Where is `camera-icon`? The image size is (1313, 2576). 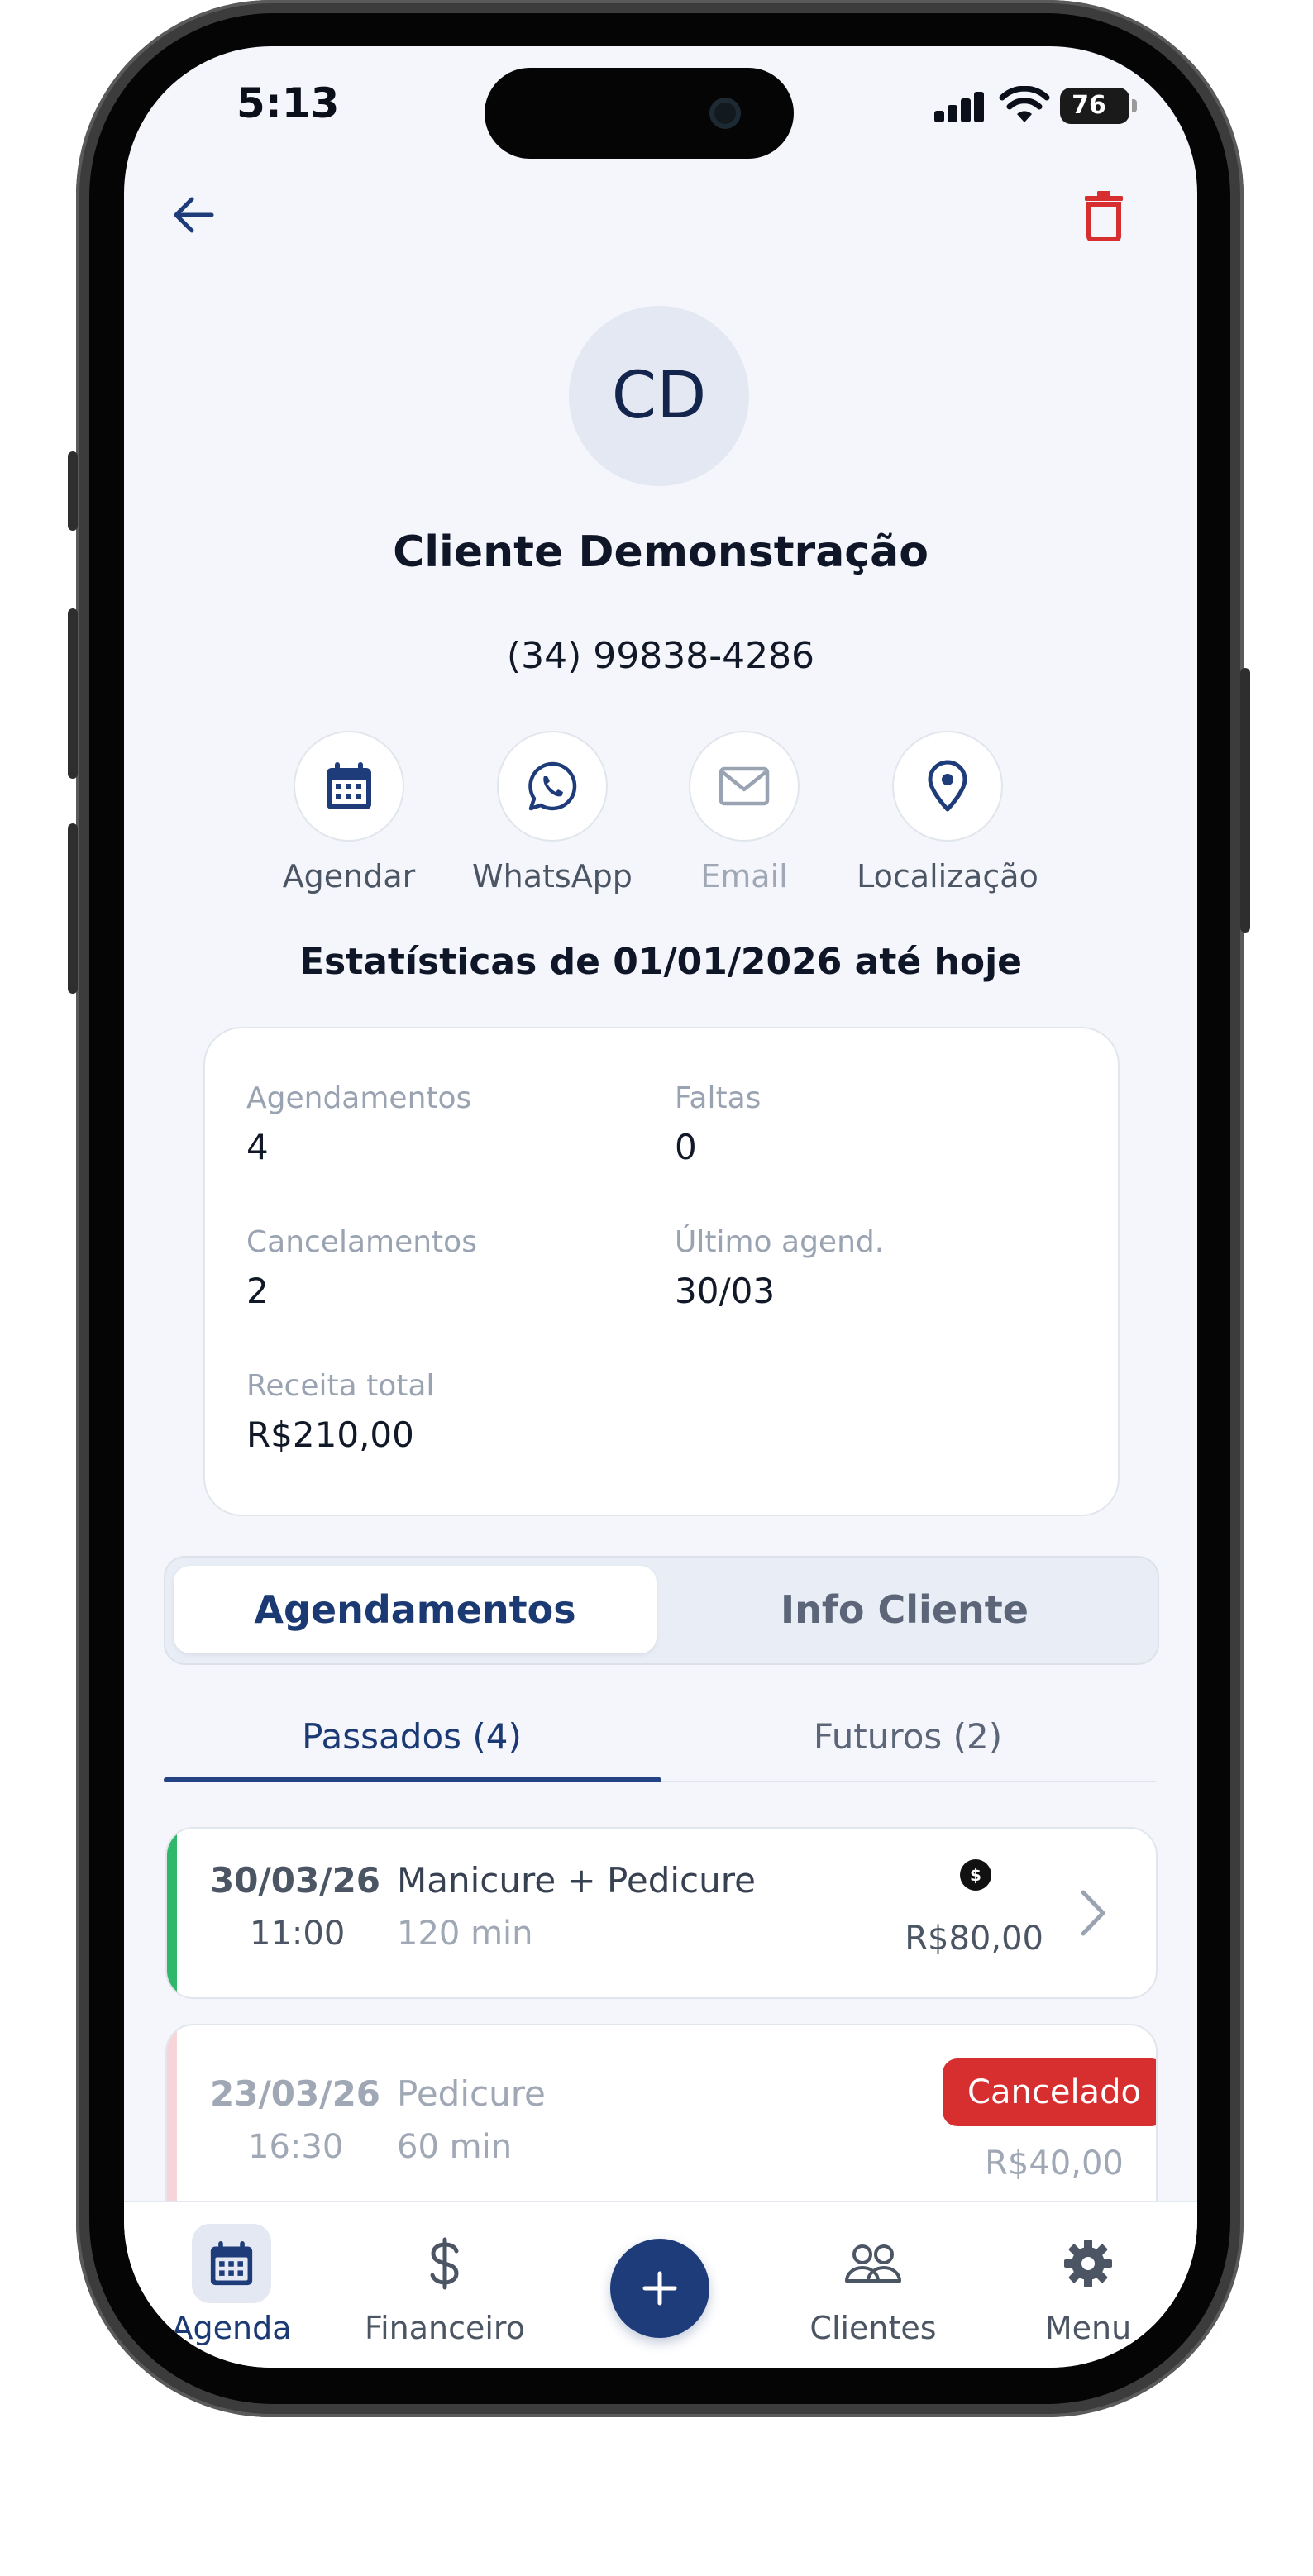 camera-icon is located at coordinates (725, 113).